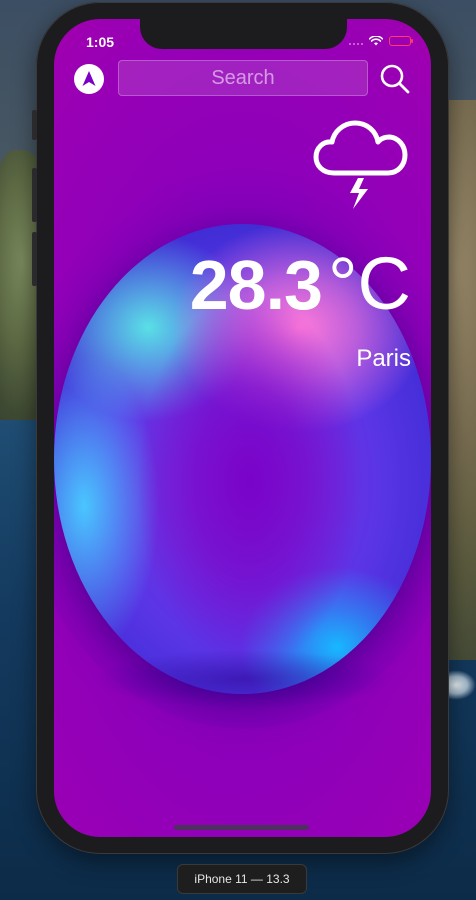 Image resolution: width=476 pixels, height=900 pixels. Describe the element at coordinates (34, 125) in the screenshot. I see `mute-switch` at that location.